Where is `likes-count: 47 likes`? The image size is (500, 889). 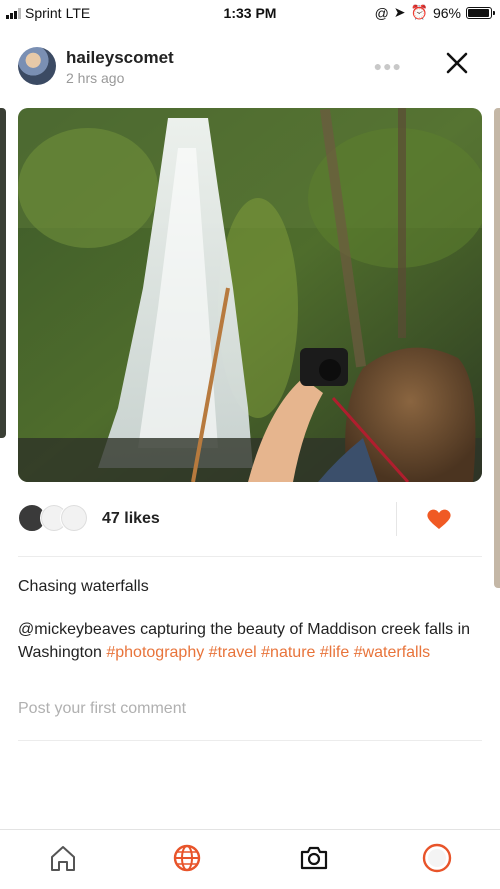
likes-count: 47 likes is located at coordinates (131, 519).